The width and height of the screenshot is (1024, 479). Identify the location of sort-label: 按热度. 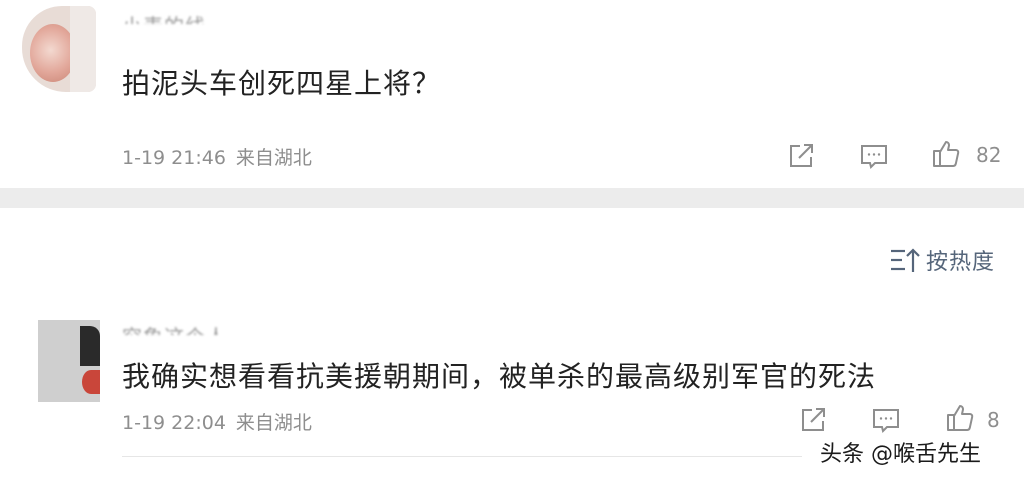
(961, 262).